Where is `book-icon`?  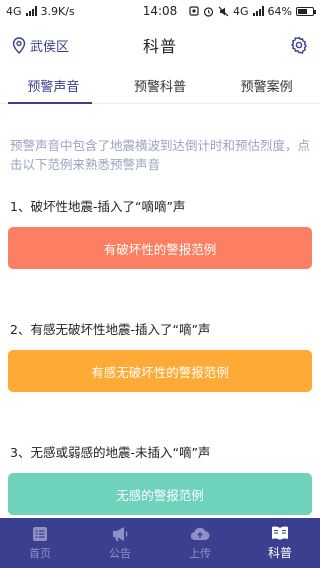
book-icon is located at coordinates (280, 533).